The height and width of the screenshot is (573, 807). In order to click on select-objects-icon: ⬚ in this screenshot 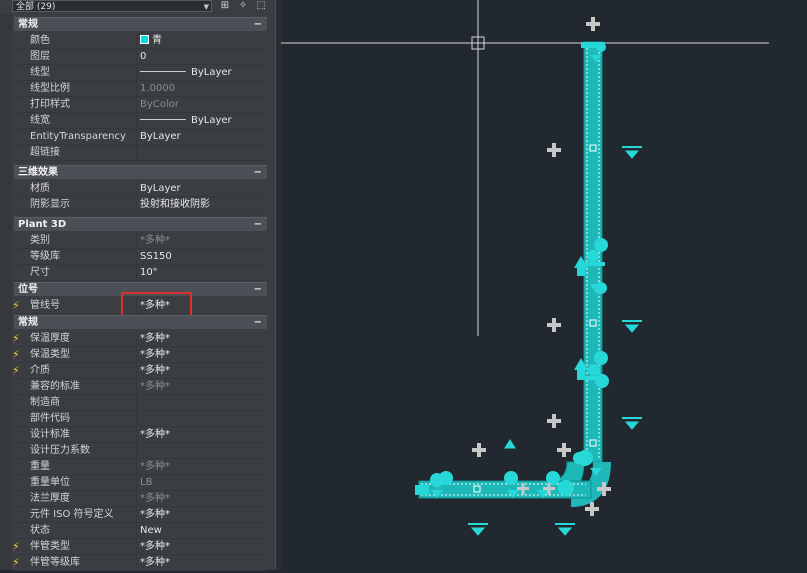, I will do `click(261, 6)`.